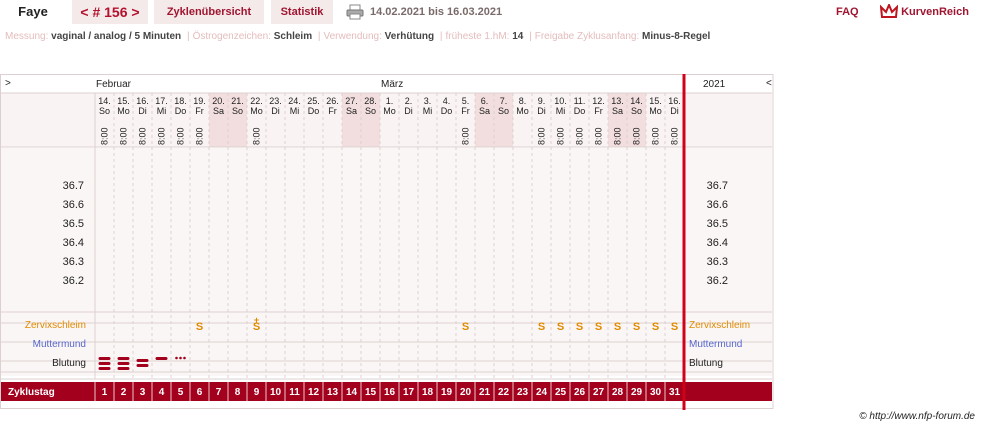  I want to click on cycleday-number: 14, so click(352, 392).